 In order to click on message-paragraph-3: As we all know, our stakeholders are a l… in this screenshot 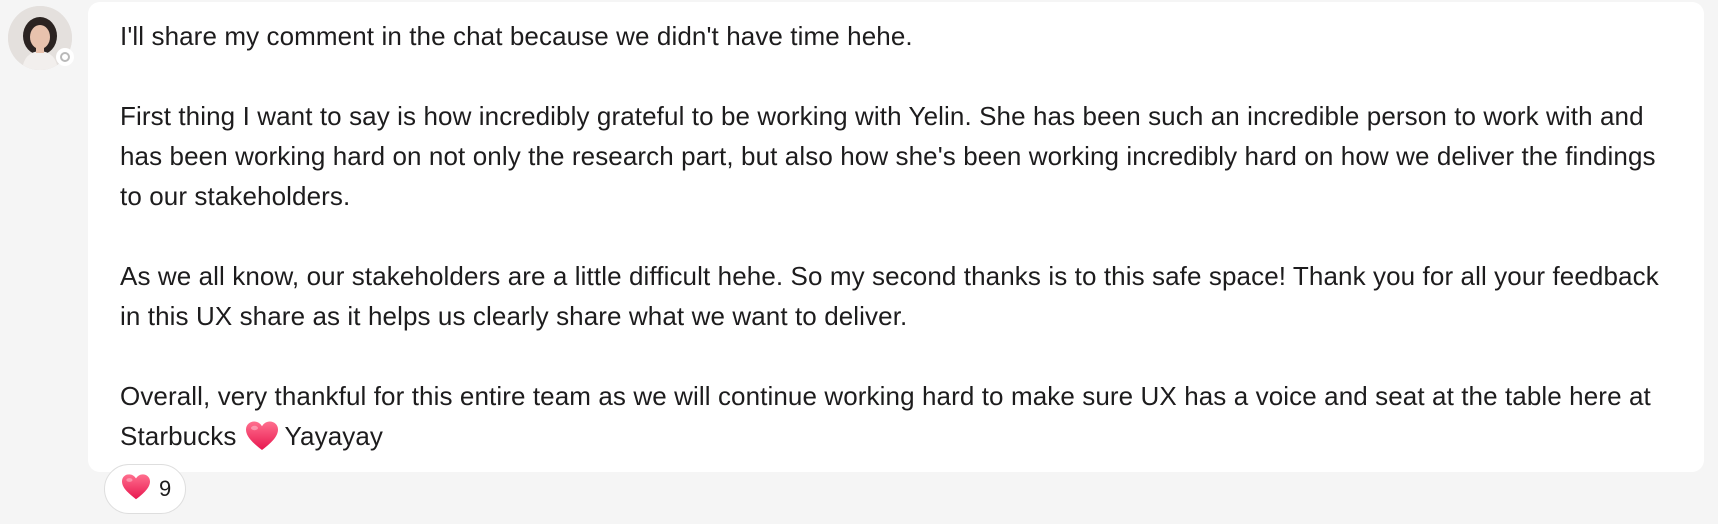, I will do `click(889, 296)`.